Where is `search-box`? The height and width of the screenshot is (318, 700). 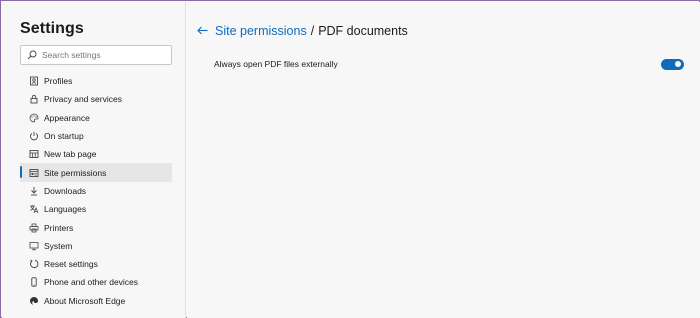
search-box is located at coordinates (96, 55).